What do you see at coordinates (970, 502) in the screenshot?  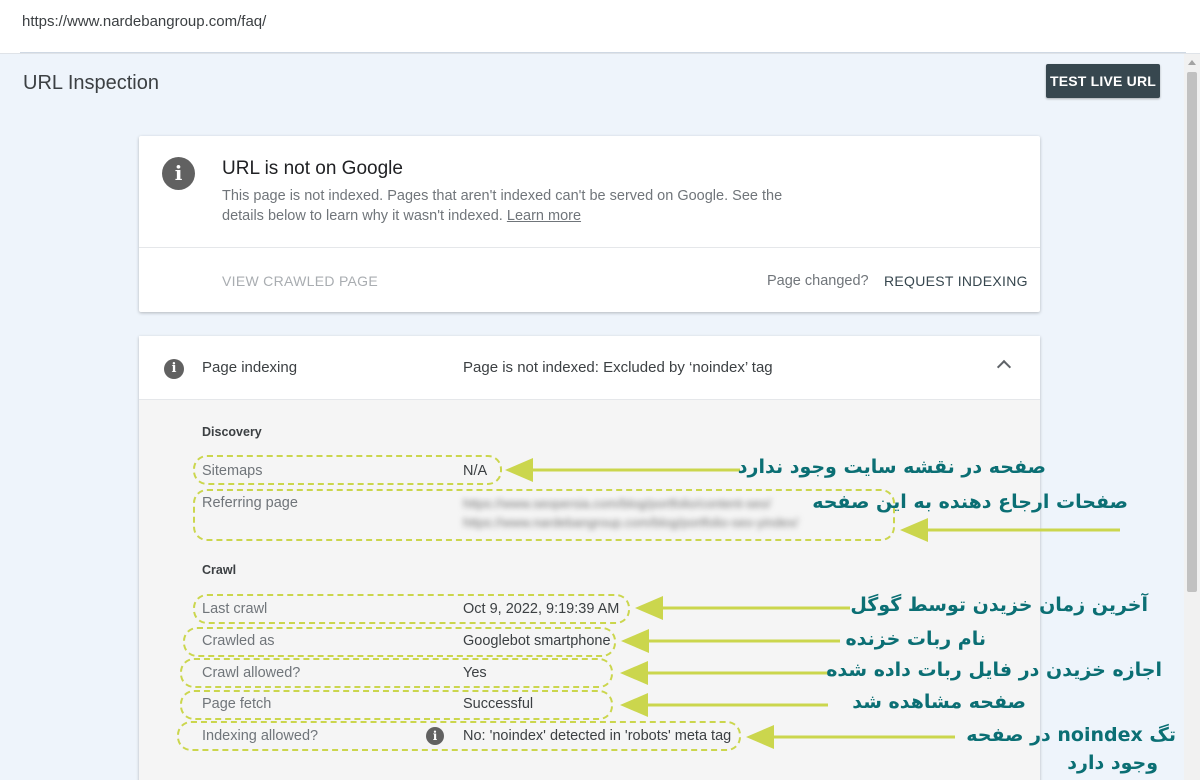 I see `annotation-referring: صفحات ارجاع دهنده به این صفحه` at bounding box center [970, 502].